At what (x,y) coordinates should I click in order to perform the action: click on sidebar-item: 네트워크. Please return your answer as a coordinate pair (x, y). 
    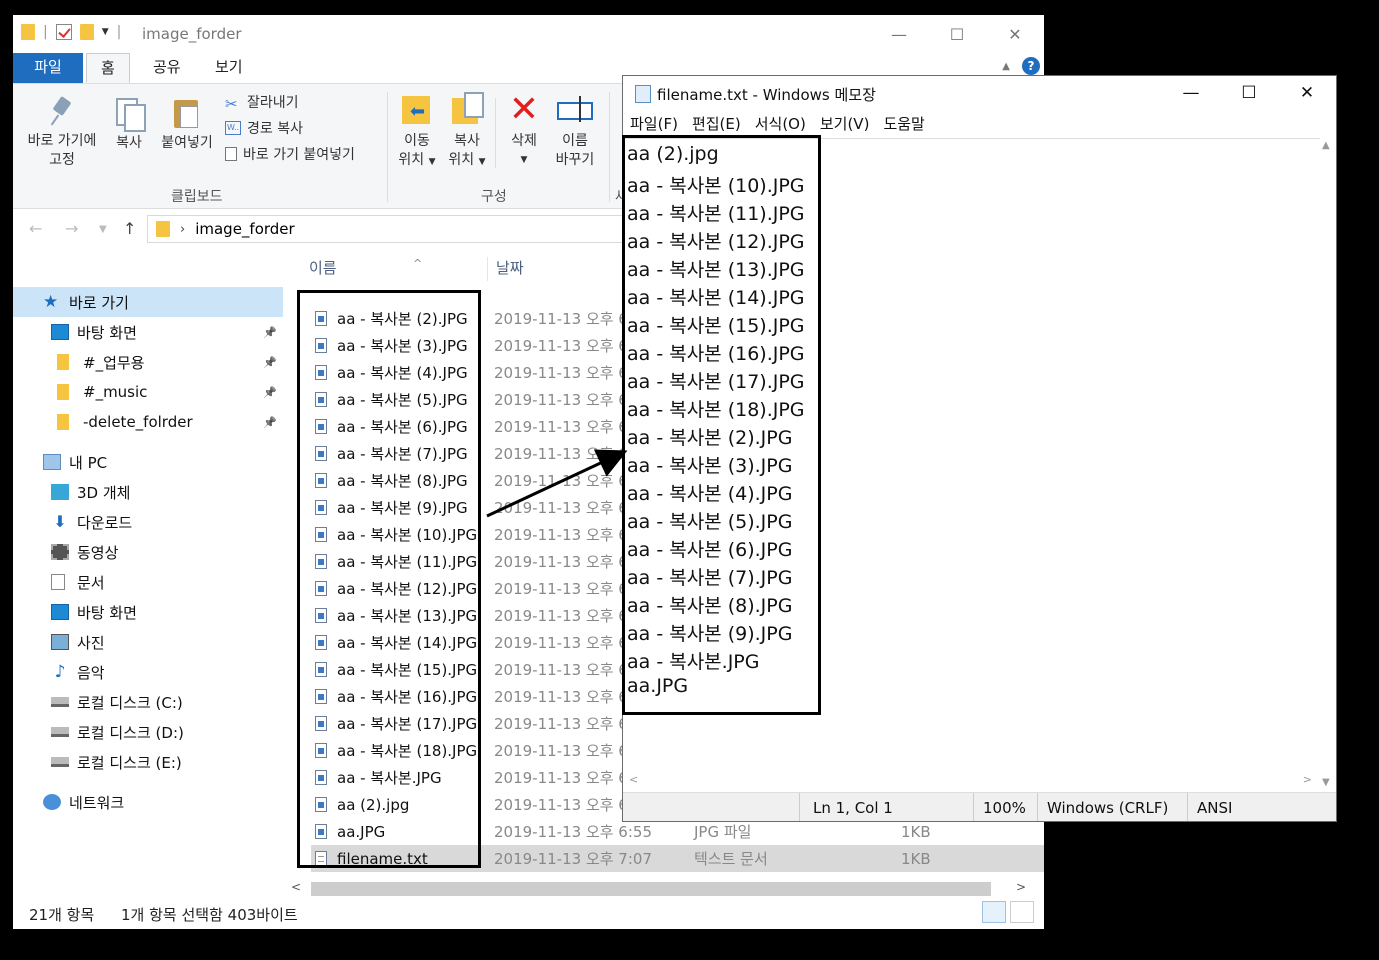
    Looking at the image, I should click on (148, 802).